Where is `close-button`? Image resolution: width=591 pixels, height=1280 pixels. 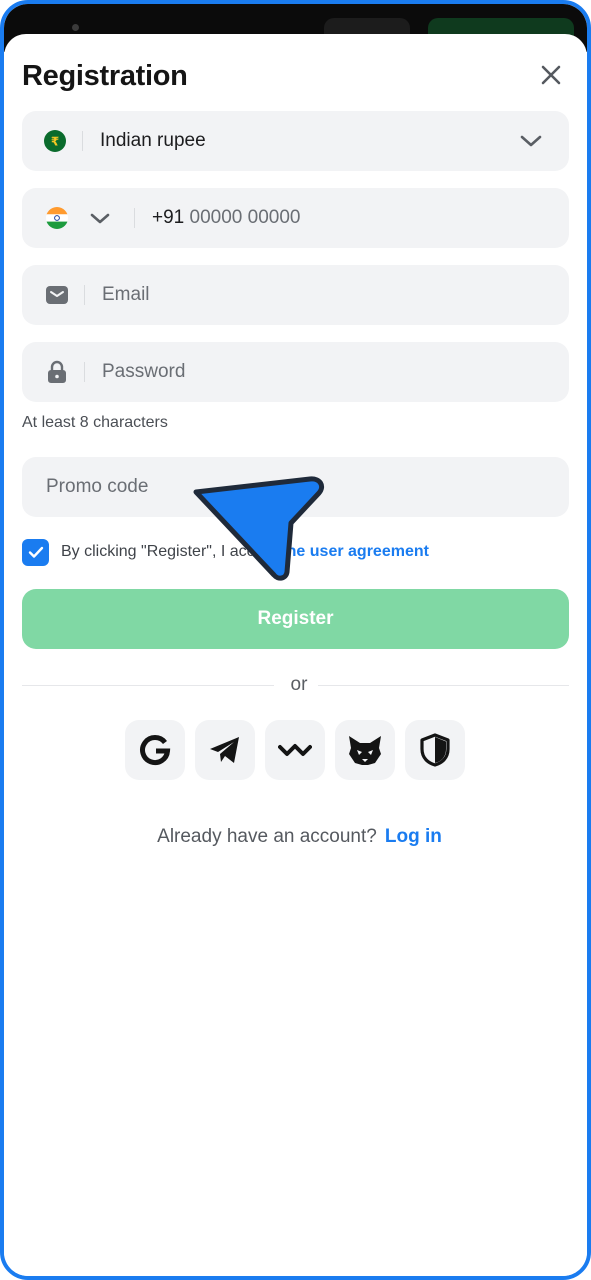
close-button is located at coordinates (551, 75).